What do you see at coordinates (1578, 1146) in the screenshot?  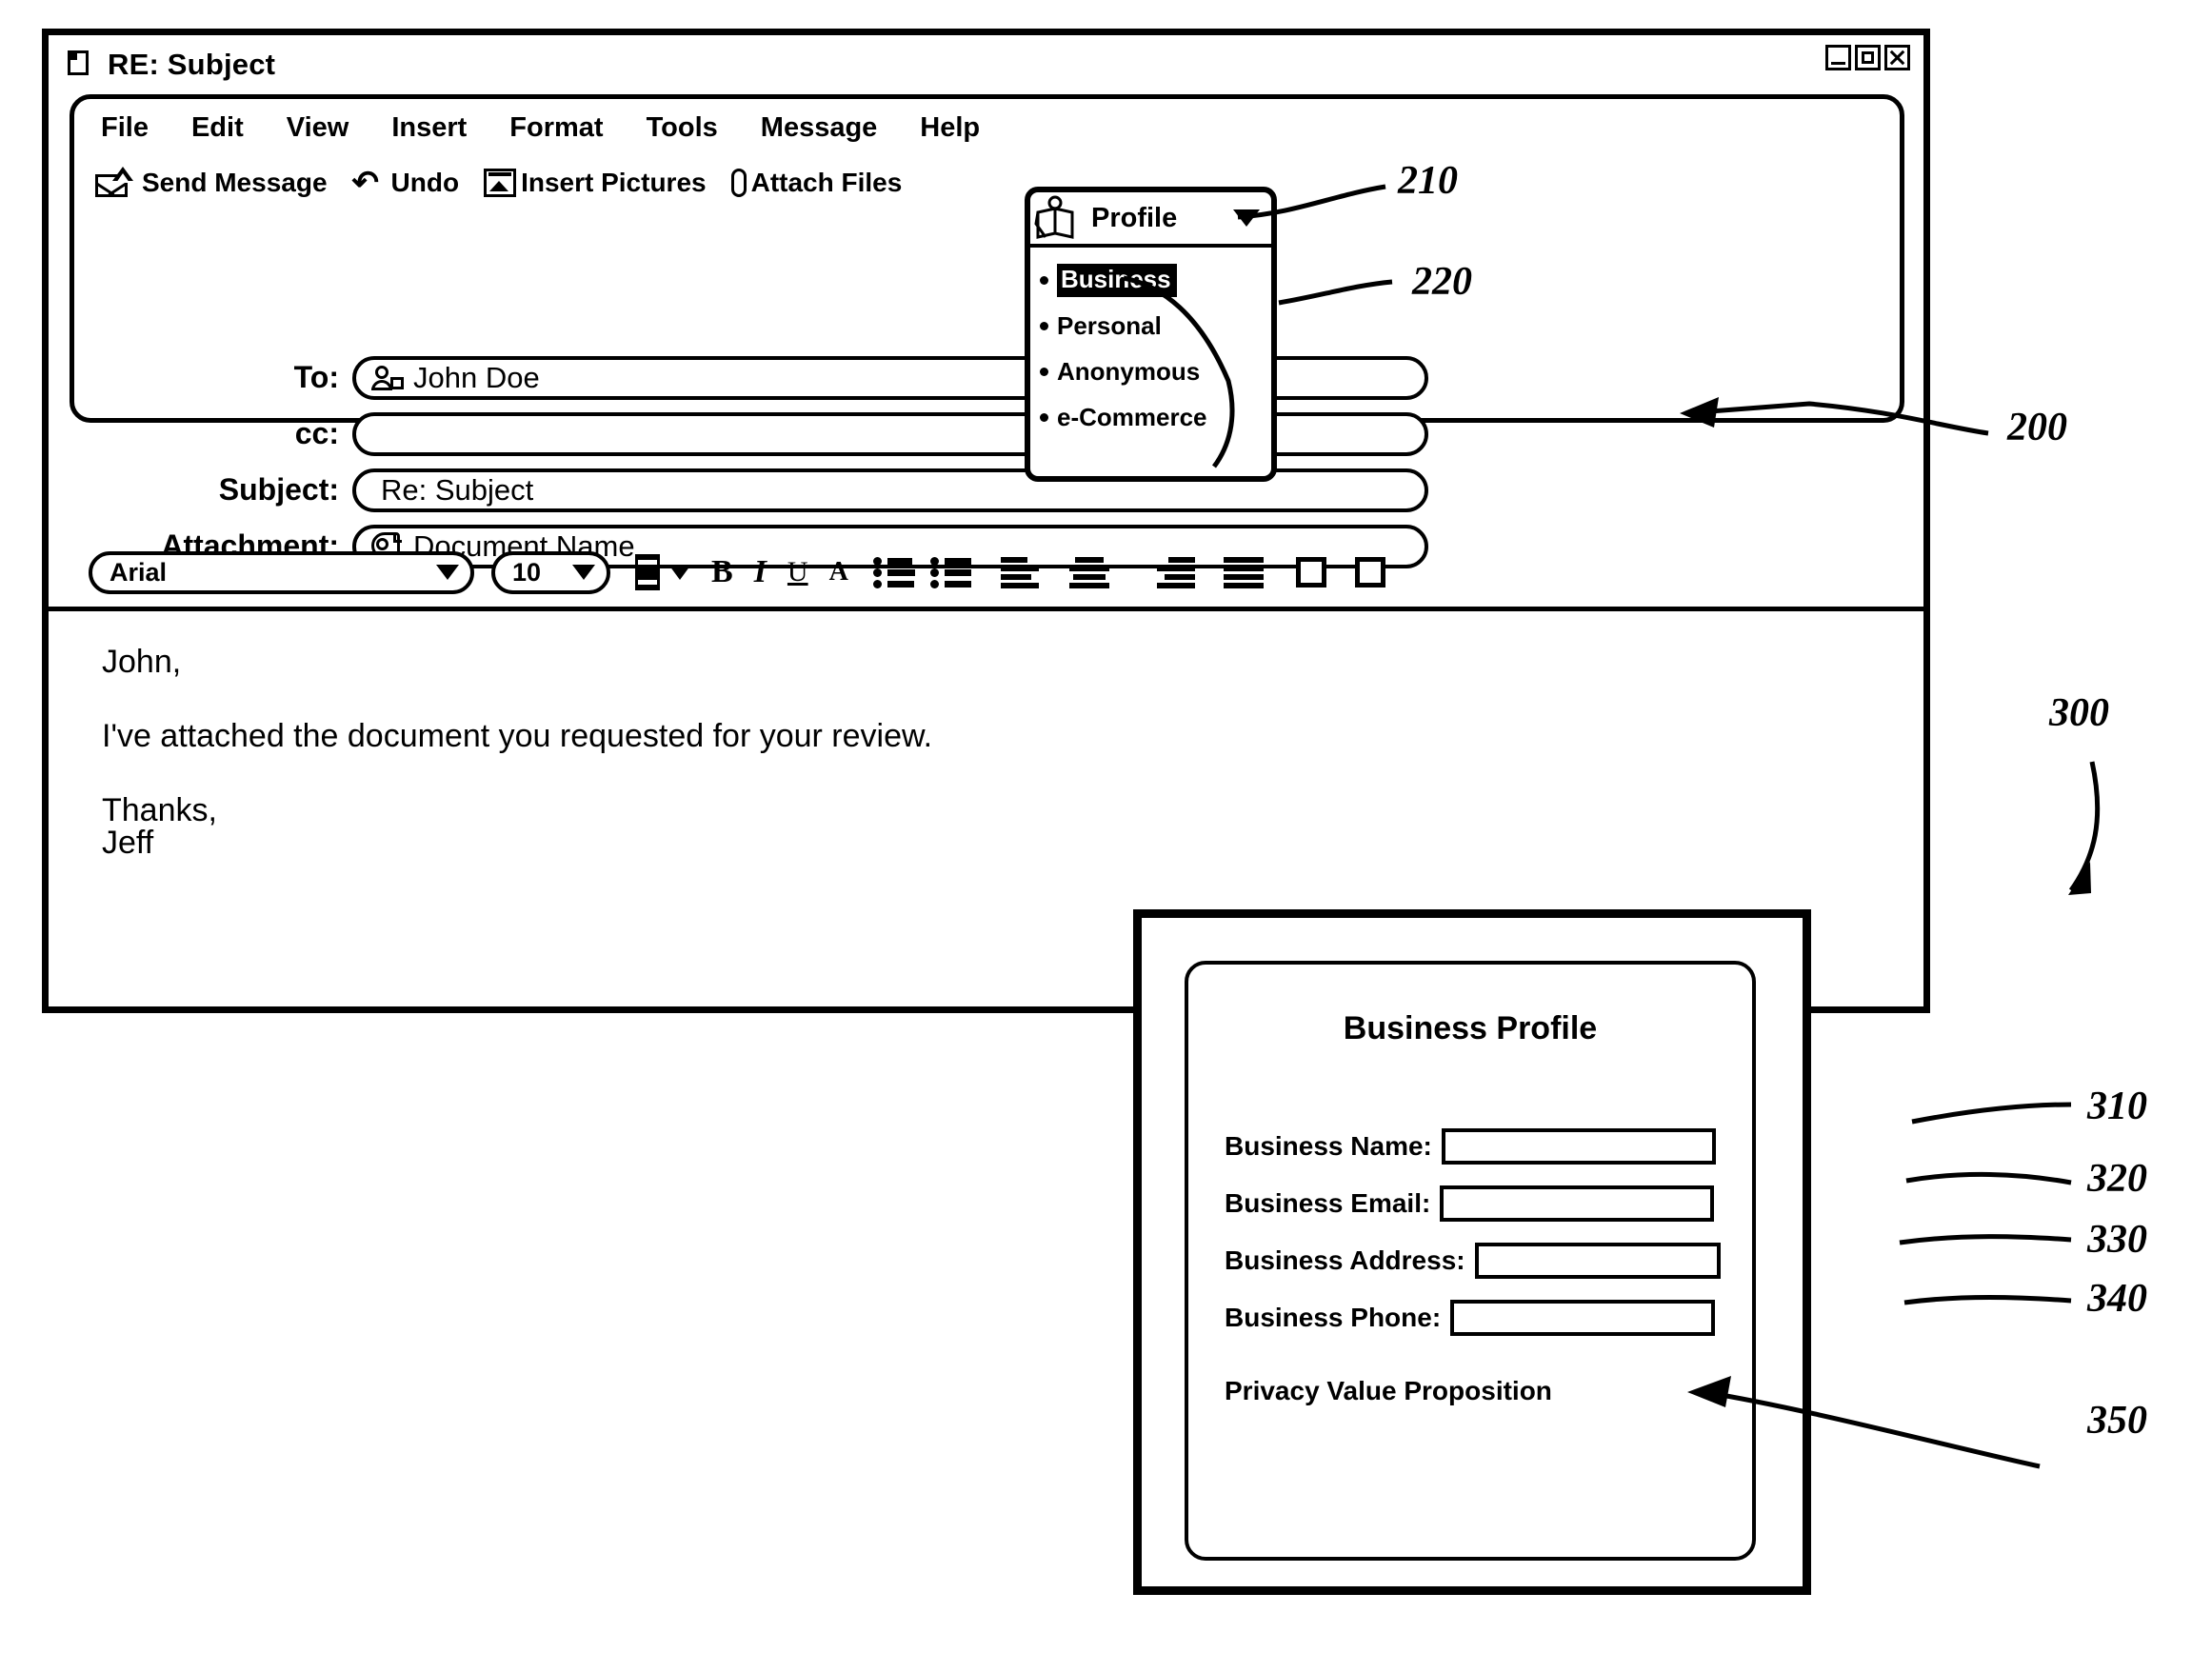 I see `business-name-input` at bounding box center [1578, 1146].